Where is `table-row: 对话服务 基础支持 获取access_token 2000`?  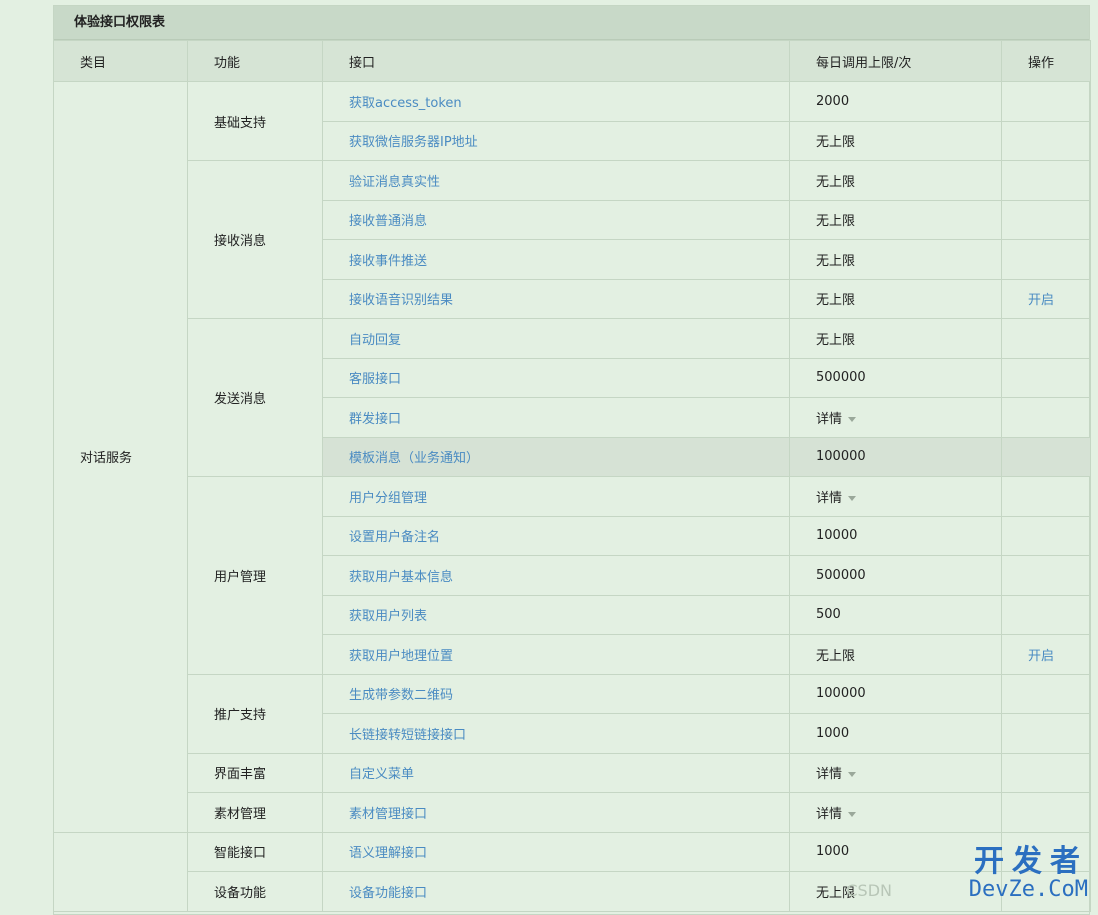
table-row: 对话服务 基础支持 获取access_token 2000 is located at coordinates (572, 102).